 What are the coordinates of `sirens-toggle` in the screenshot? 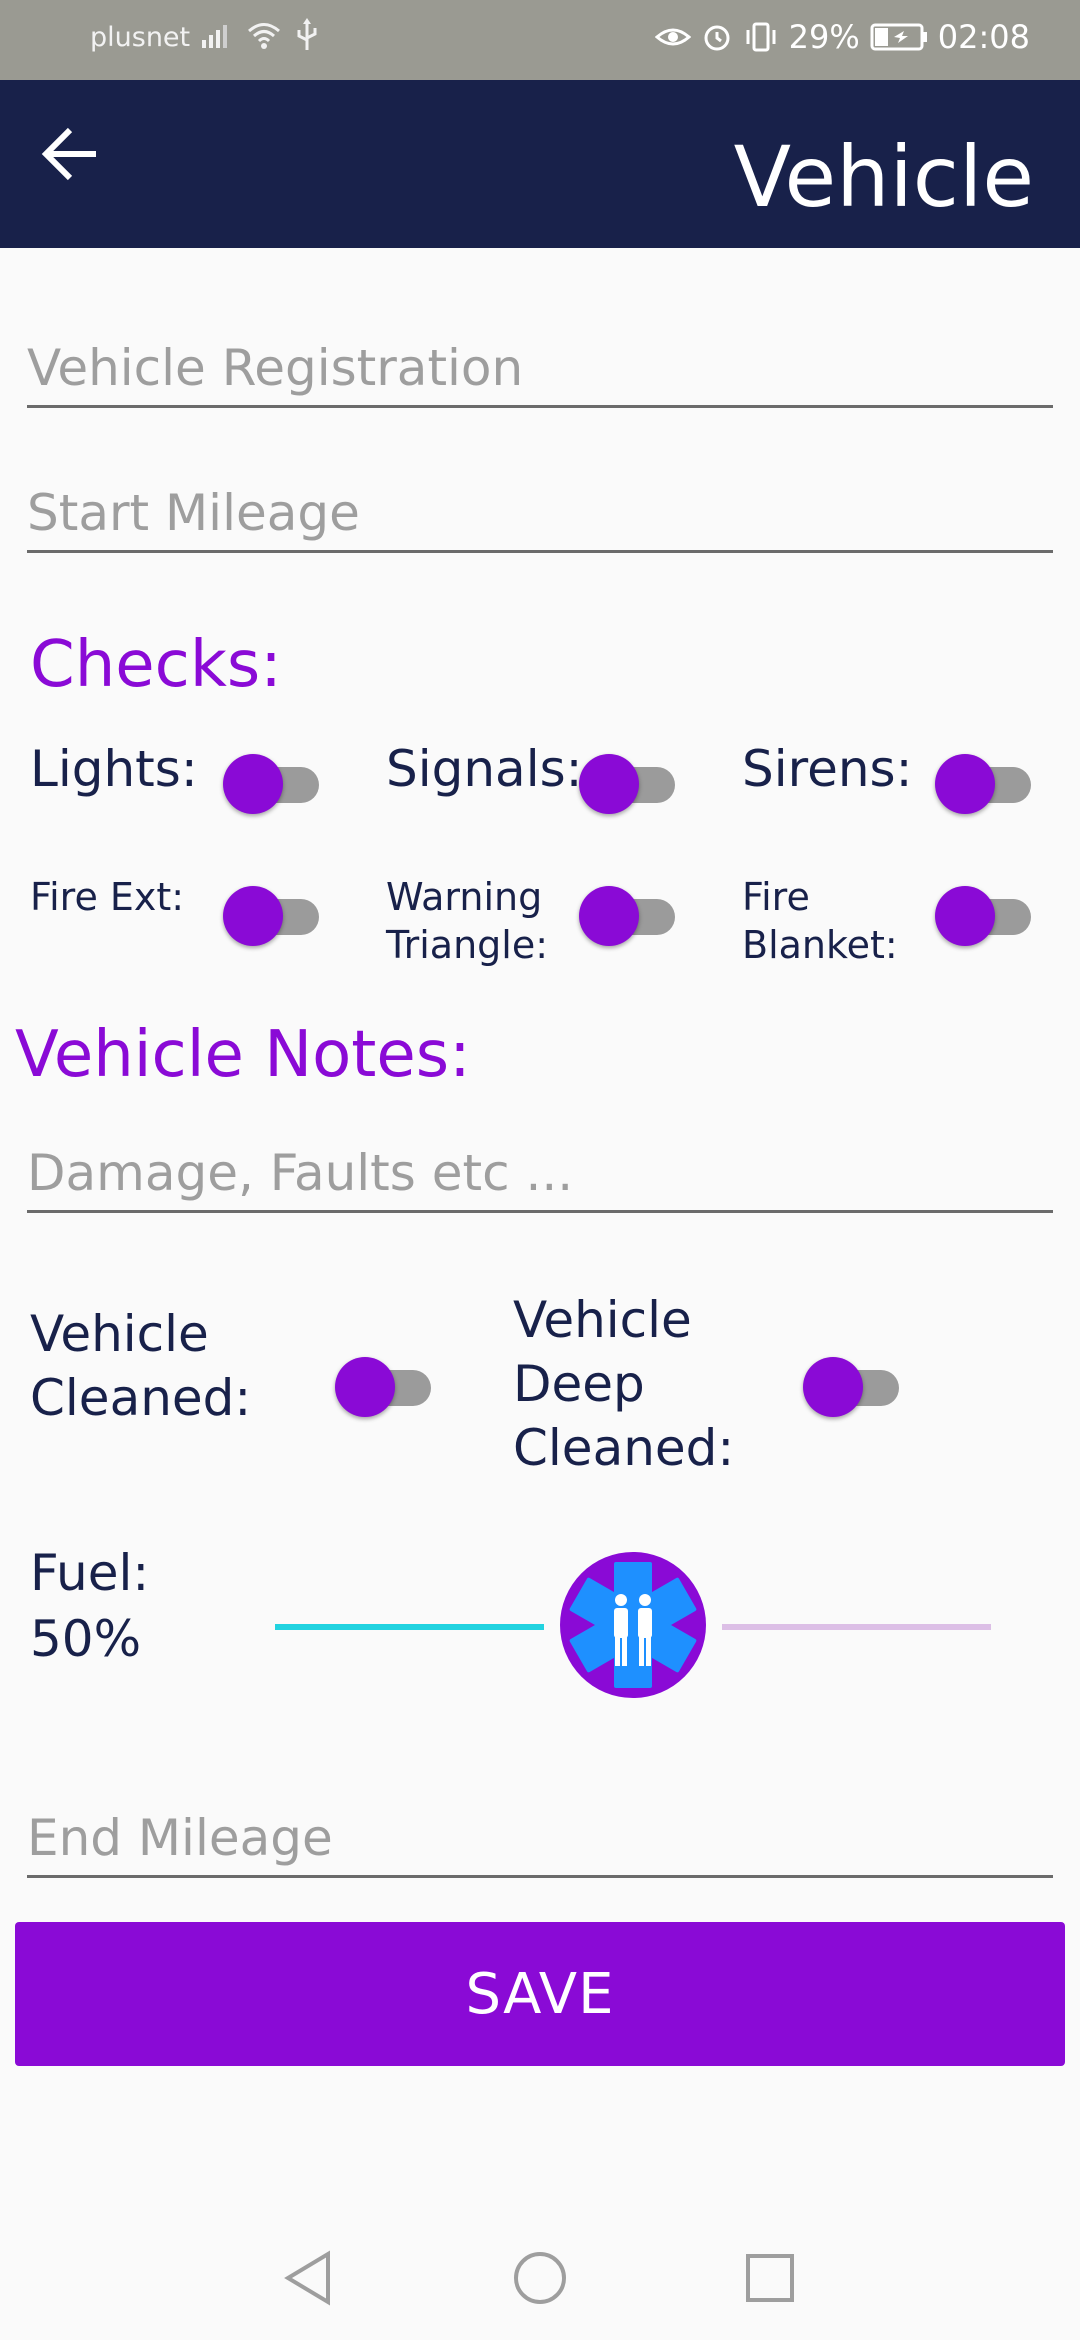 It's located at (983, 782).